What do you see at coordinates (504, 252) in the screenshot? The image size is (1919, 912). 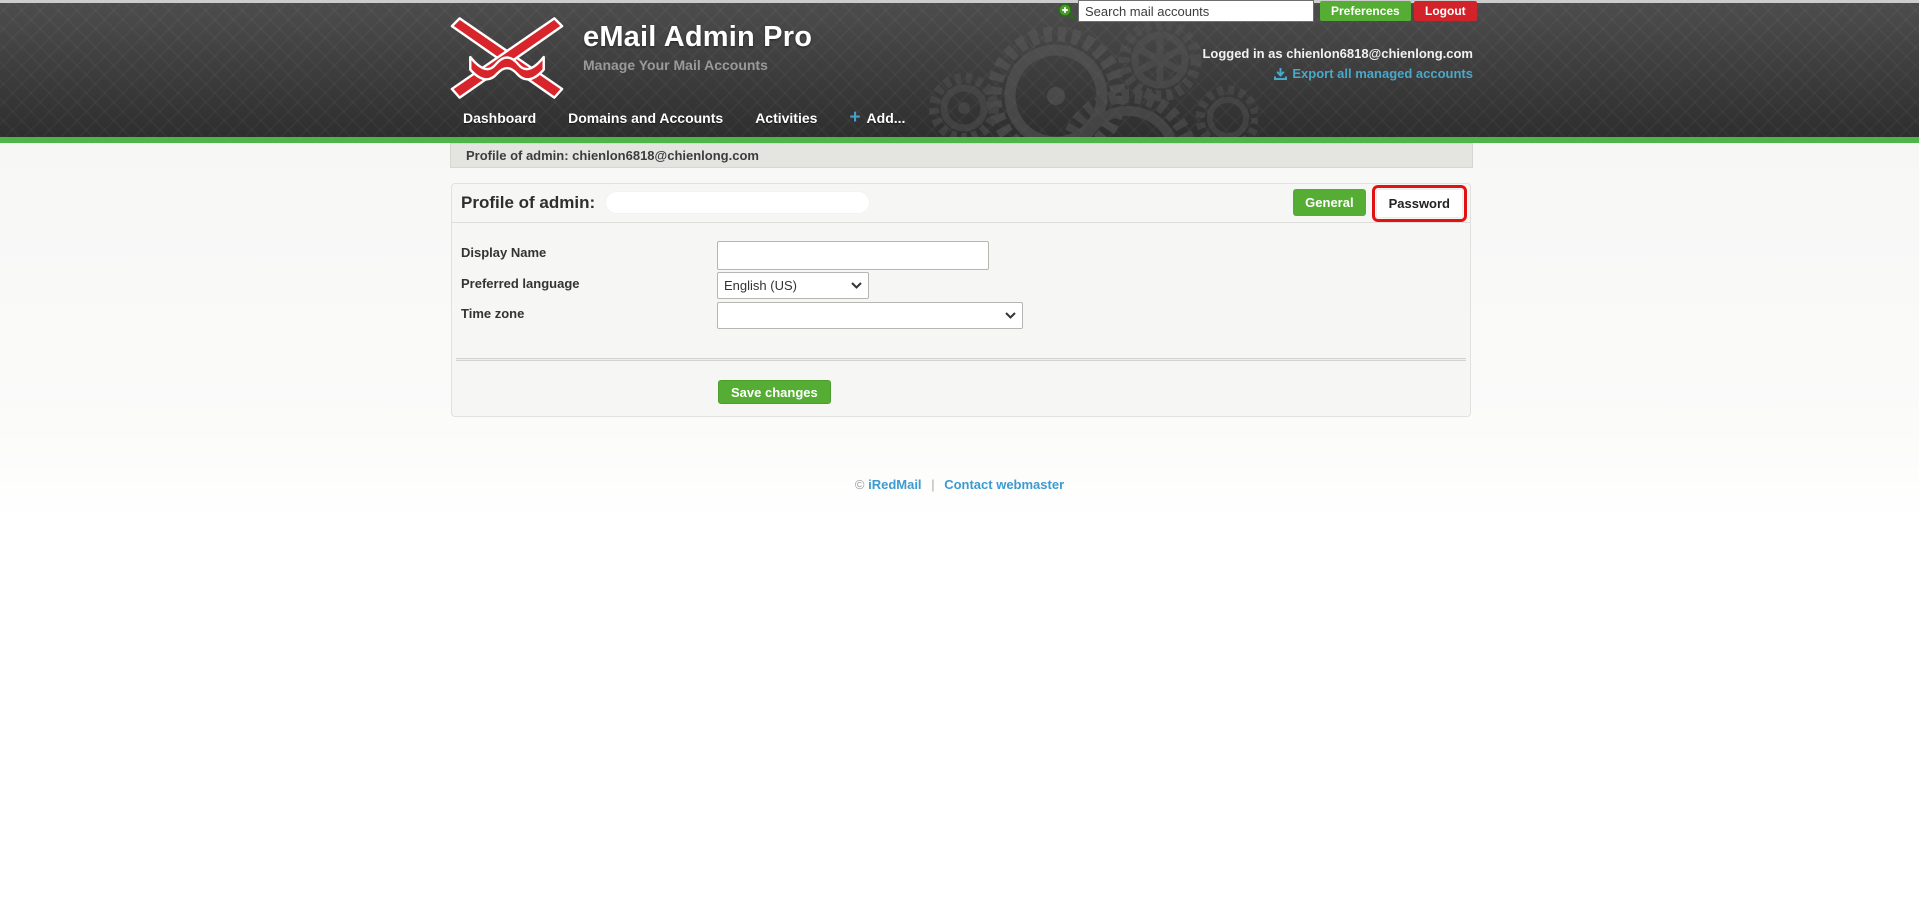 I see `display-name-label: Display Name` at bounding box center [504, 252].